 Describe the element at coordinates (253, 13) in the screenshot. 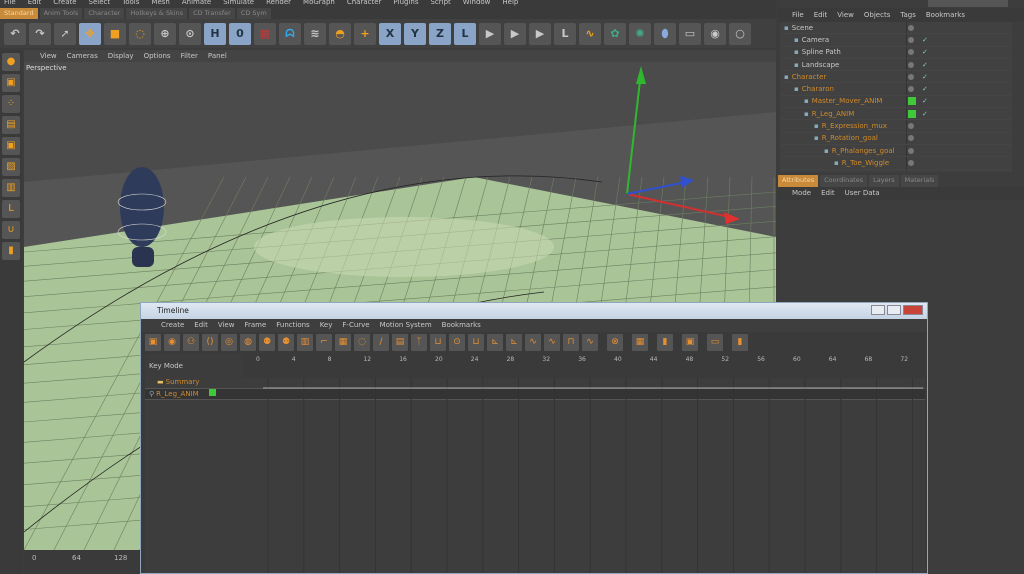

I see `palette-tab: CD Sym` at that location.